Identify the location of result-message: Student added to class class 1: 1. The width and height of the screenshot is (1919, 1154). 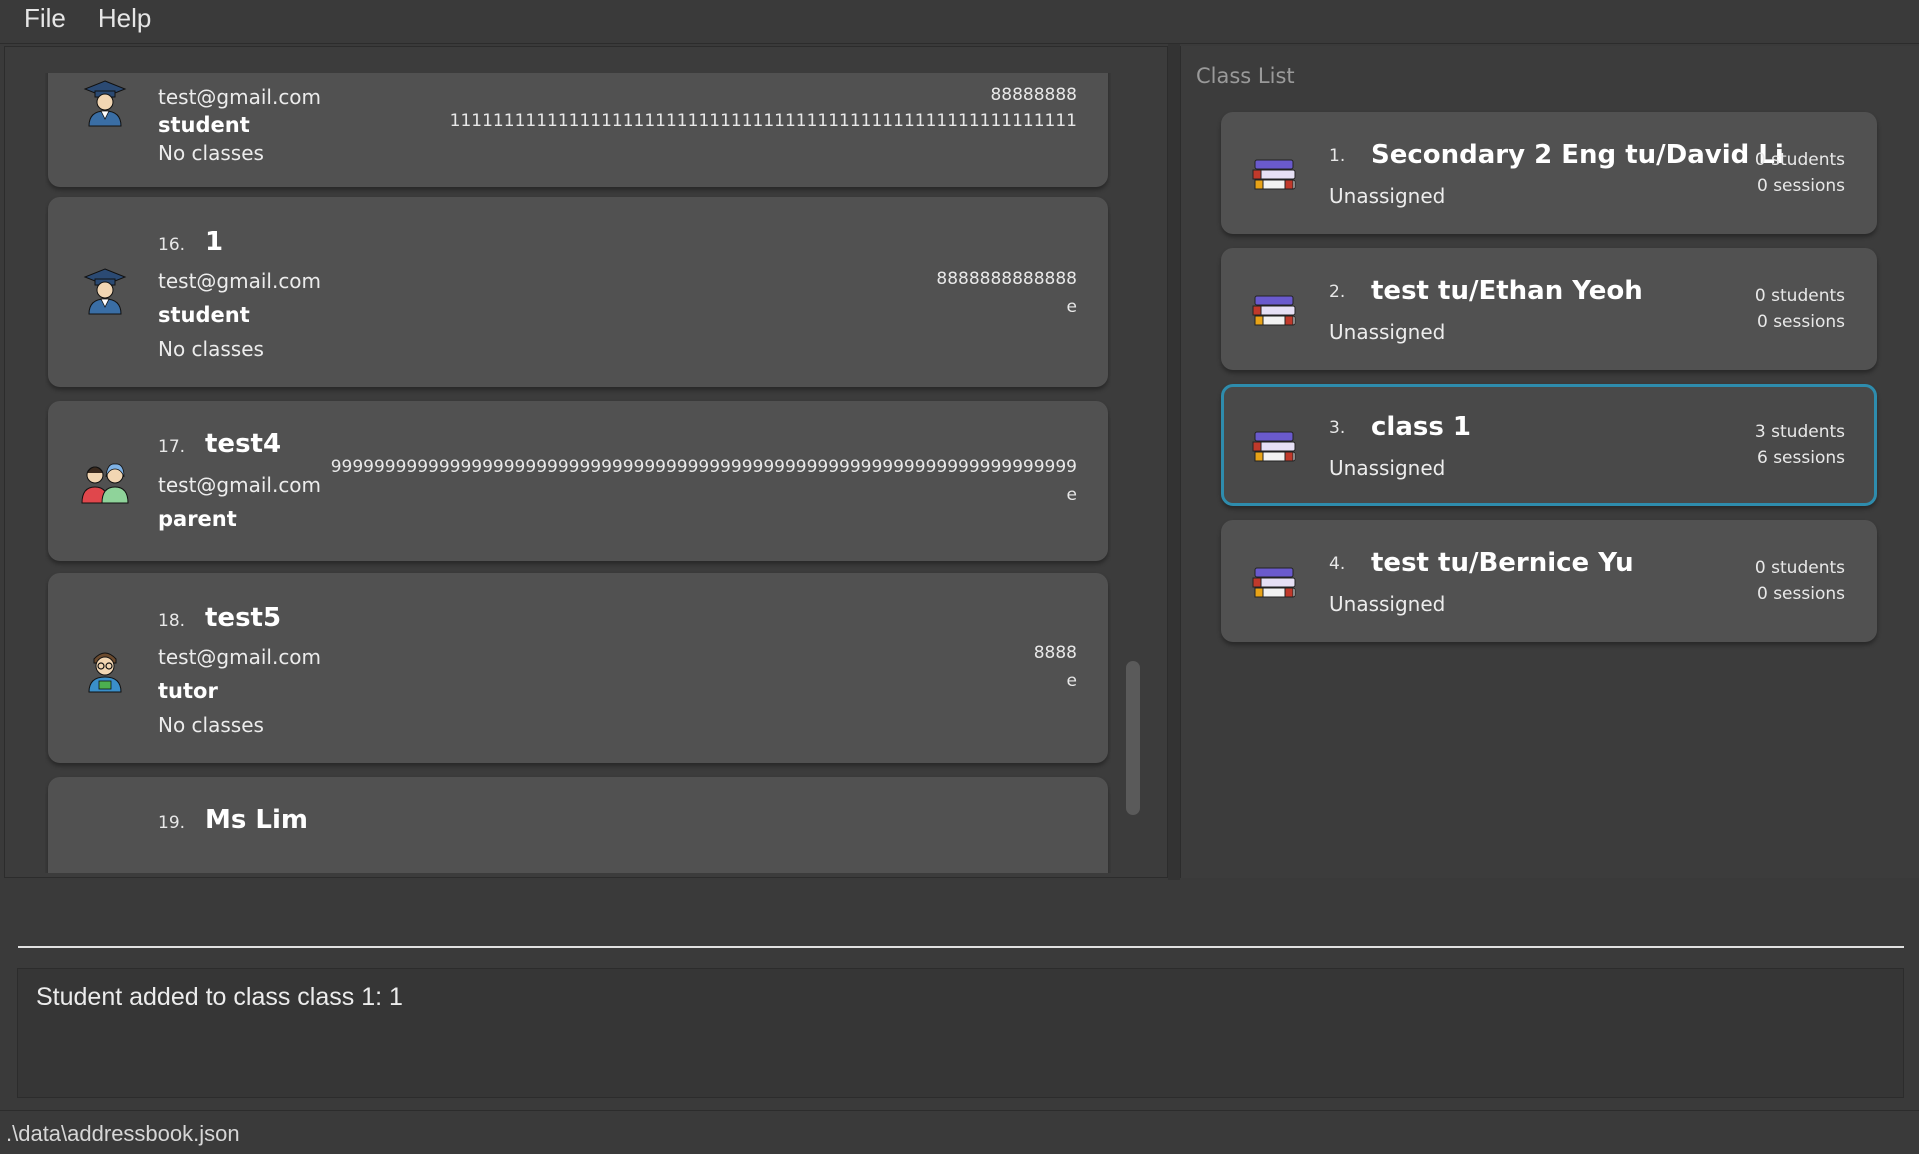
(219, 997).